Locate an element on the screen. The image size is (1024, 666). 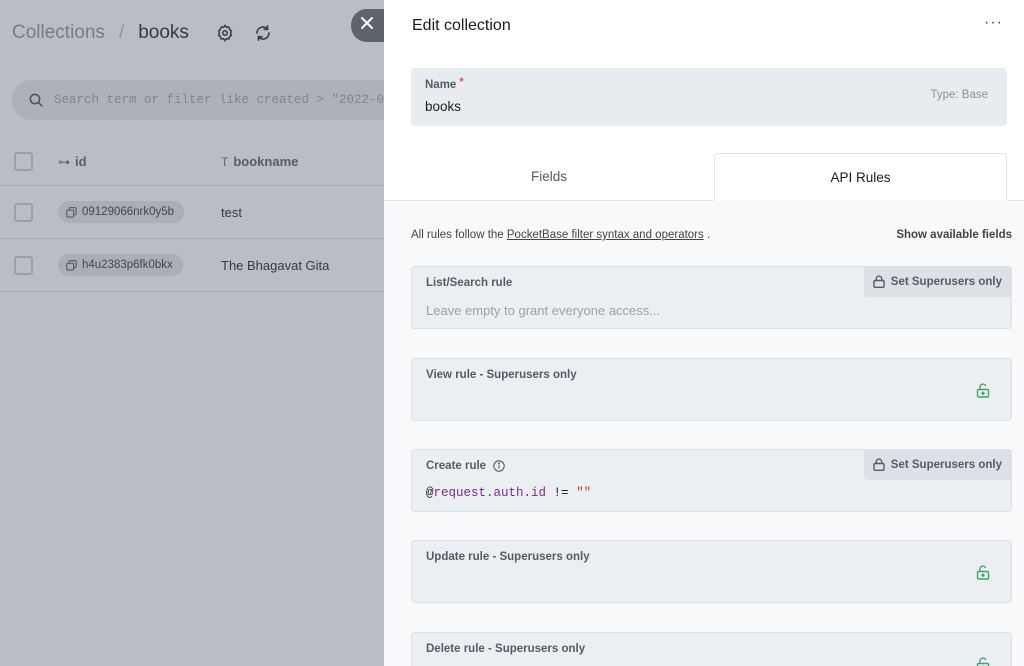
collection-type-badge: Type: Base is located at coordinates (959, 95).